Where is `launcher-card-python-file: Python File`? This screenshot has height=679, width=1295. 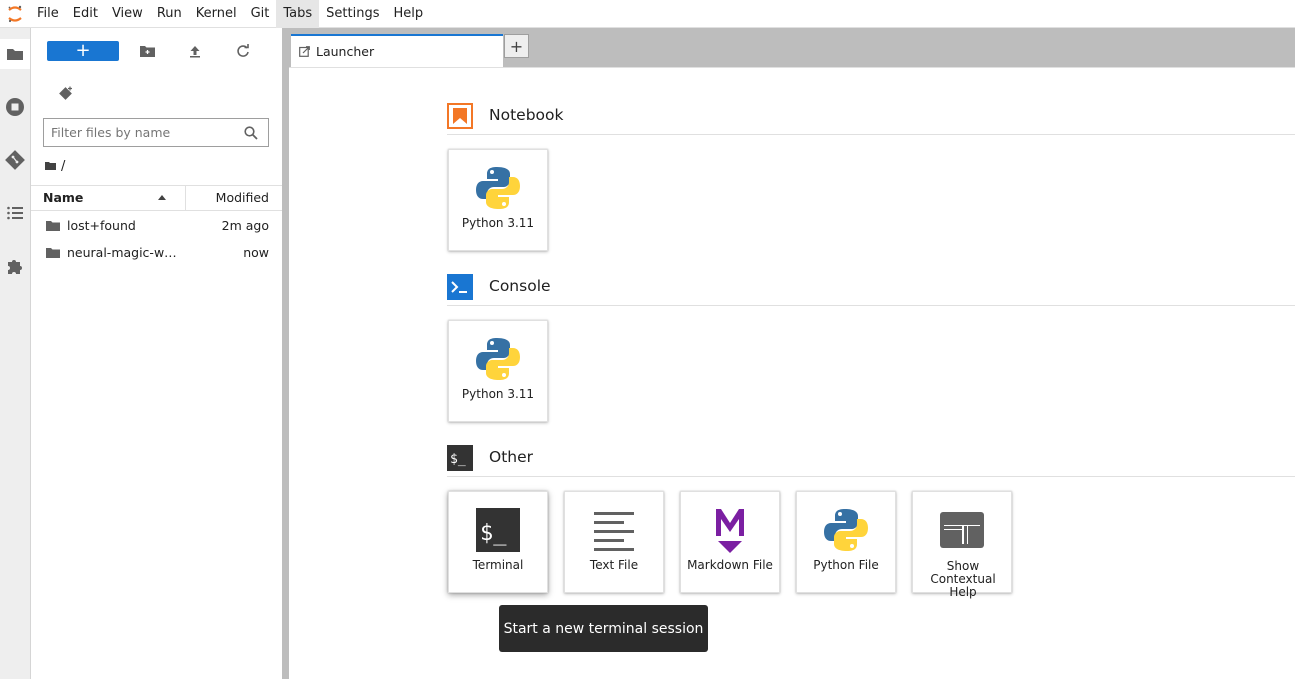 launcher-card-python-file: Python File is located at coordinates (846, 542).